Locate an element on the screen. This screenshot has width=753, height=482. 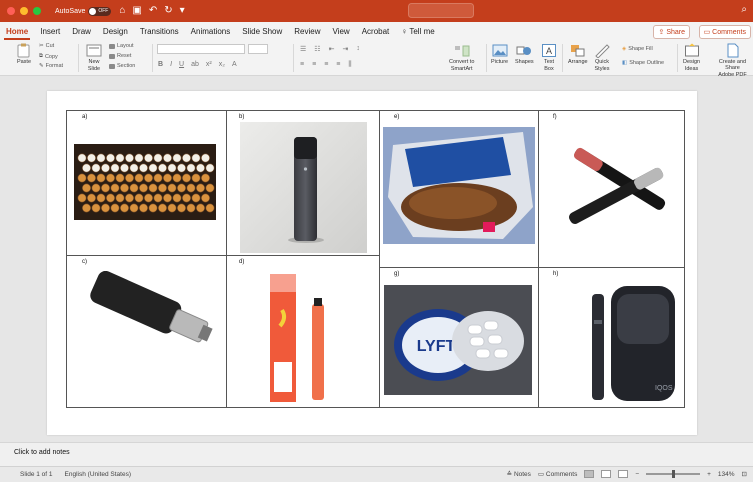
notes-pane: Click to add notes is located at coordinates (376, 454).